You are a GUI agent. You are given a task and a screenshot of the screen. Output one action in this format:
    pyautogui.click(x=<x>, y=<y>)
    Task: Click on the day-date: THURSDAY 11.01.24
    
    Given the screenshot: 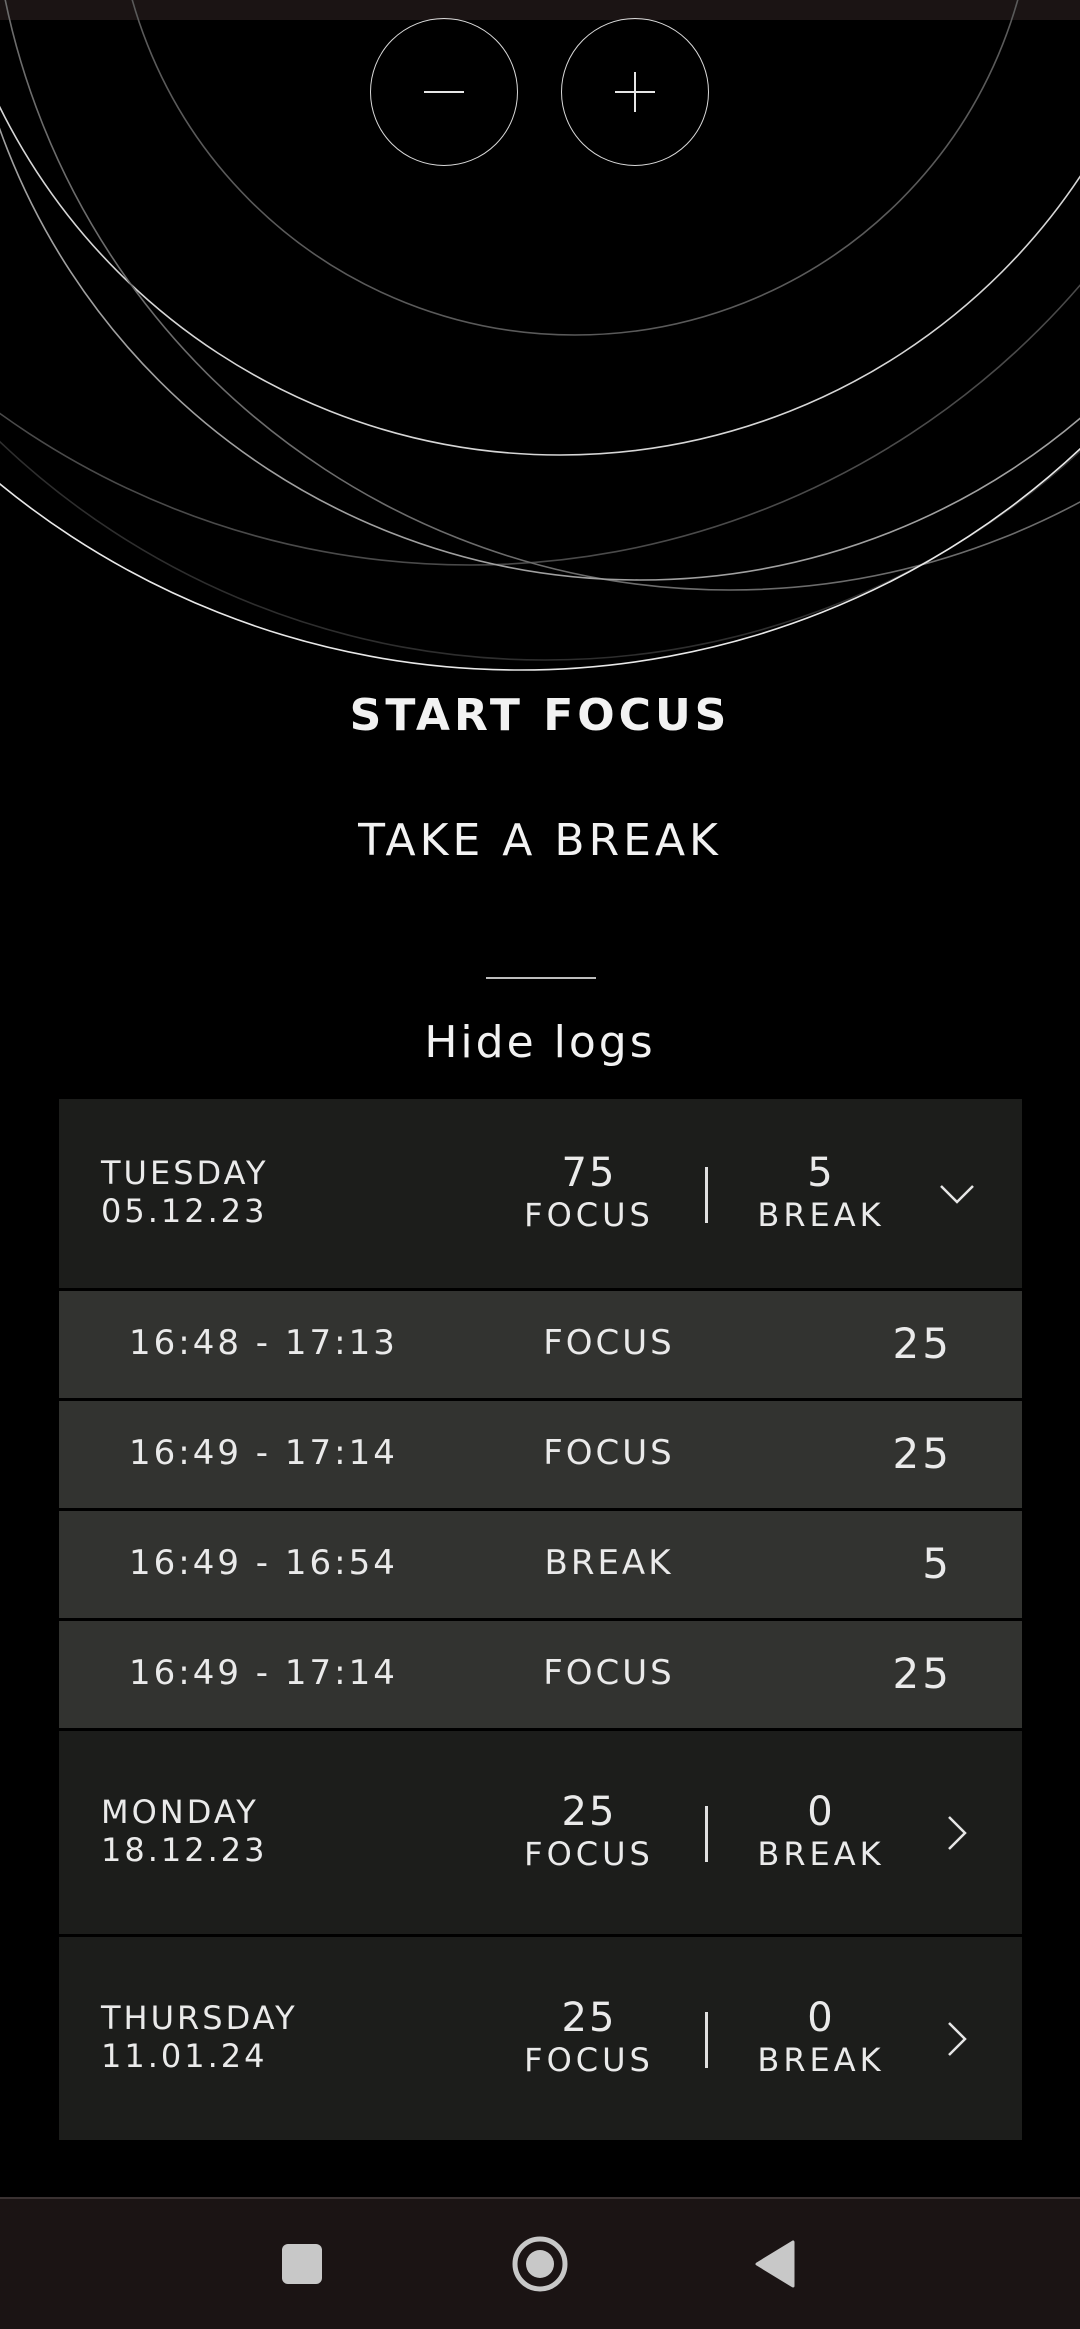 What is the action you would take?
    pyautogui.click(x=199, y=2037)
    